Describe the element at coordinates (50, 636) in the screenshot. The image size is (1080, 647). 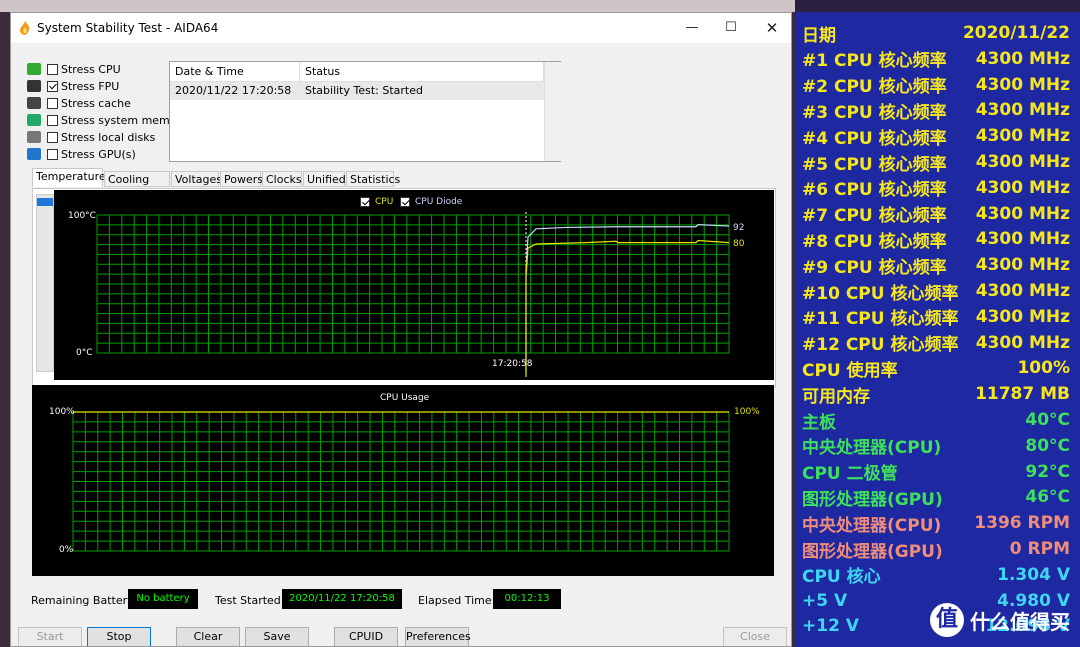
I see `start-button: Start` at that location.